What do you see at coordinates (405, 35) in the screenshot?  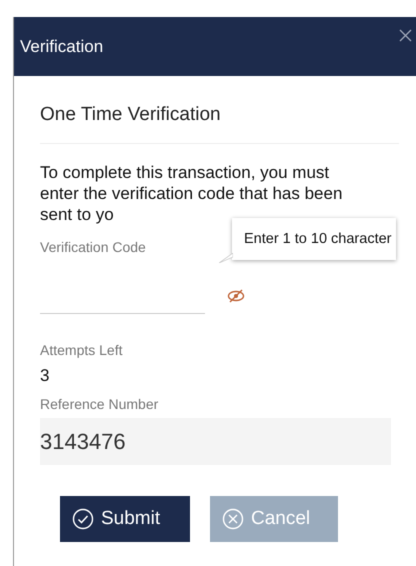 I see `close-icon` at bounding box center [405, 35].